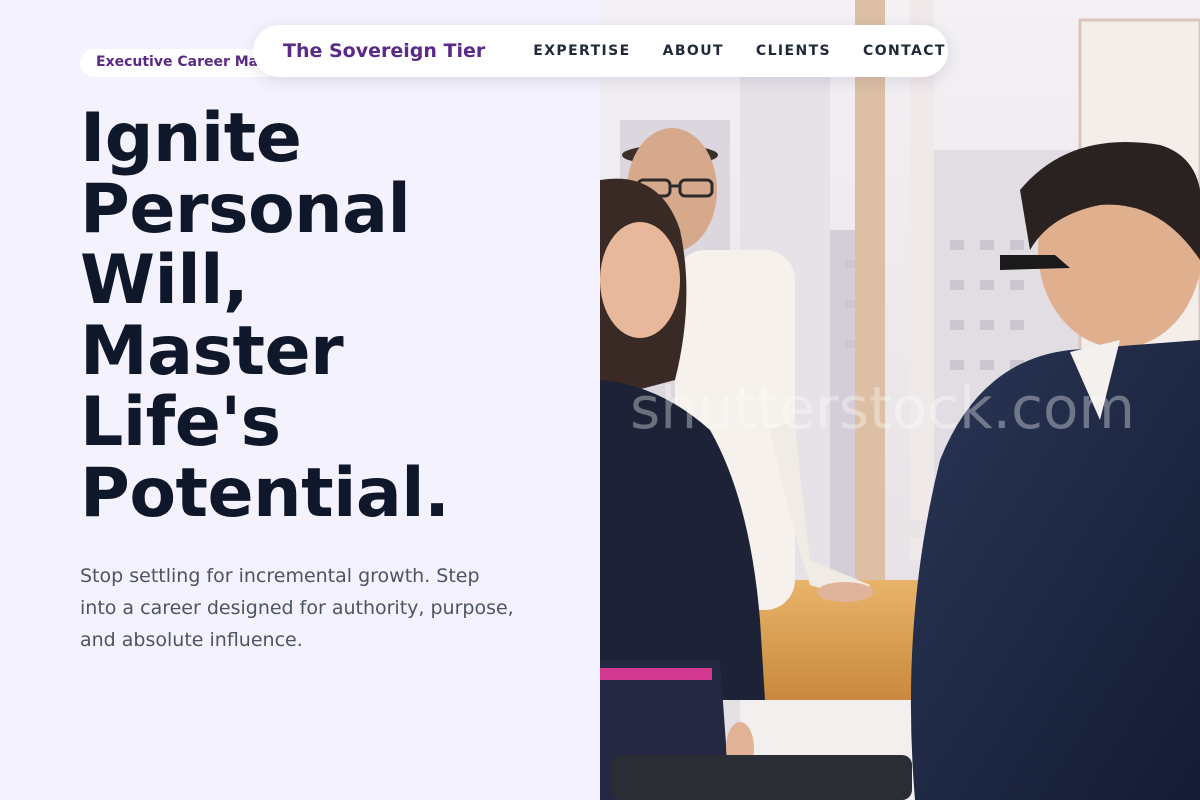 The height and width of the screenshot is (800, 1200). Describe the element at coordinates (581, 51) in the screenshot. I see `nav-link-expertise: EXPERTISE` at that location.